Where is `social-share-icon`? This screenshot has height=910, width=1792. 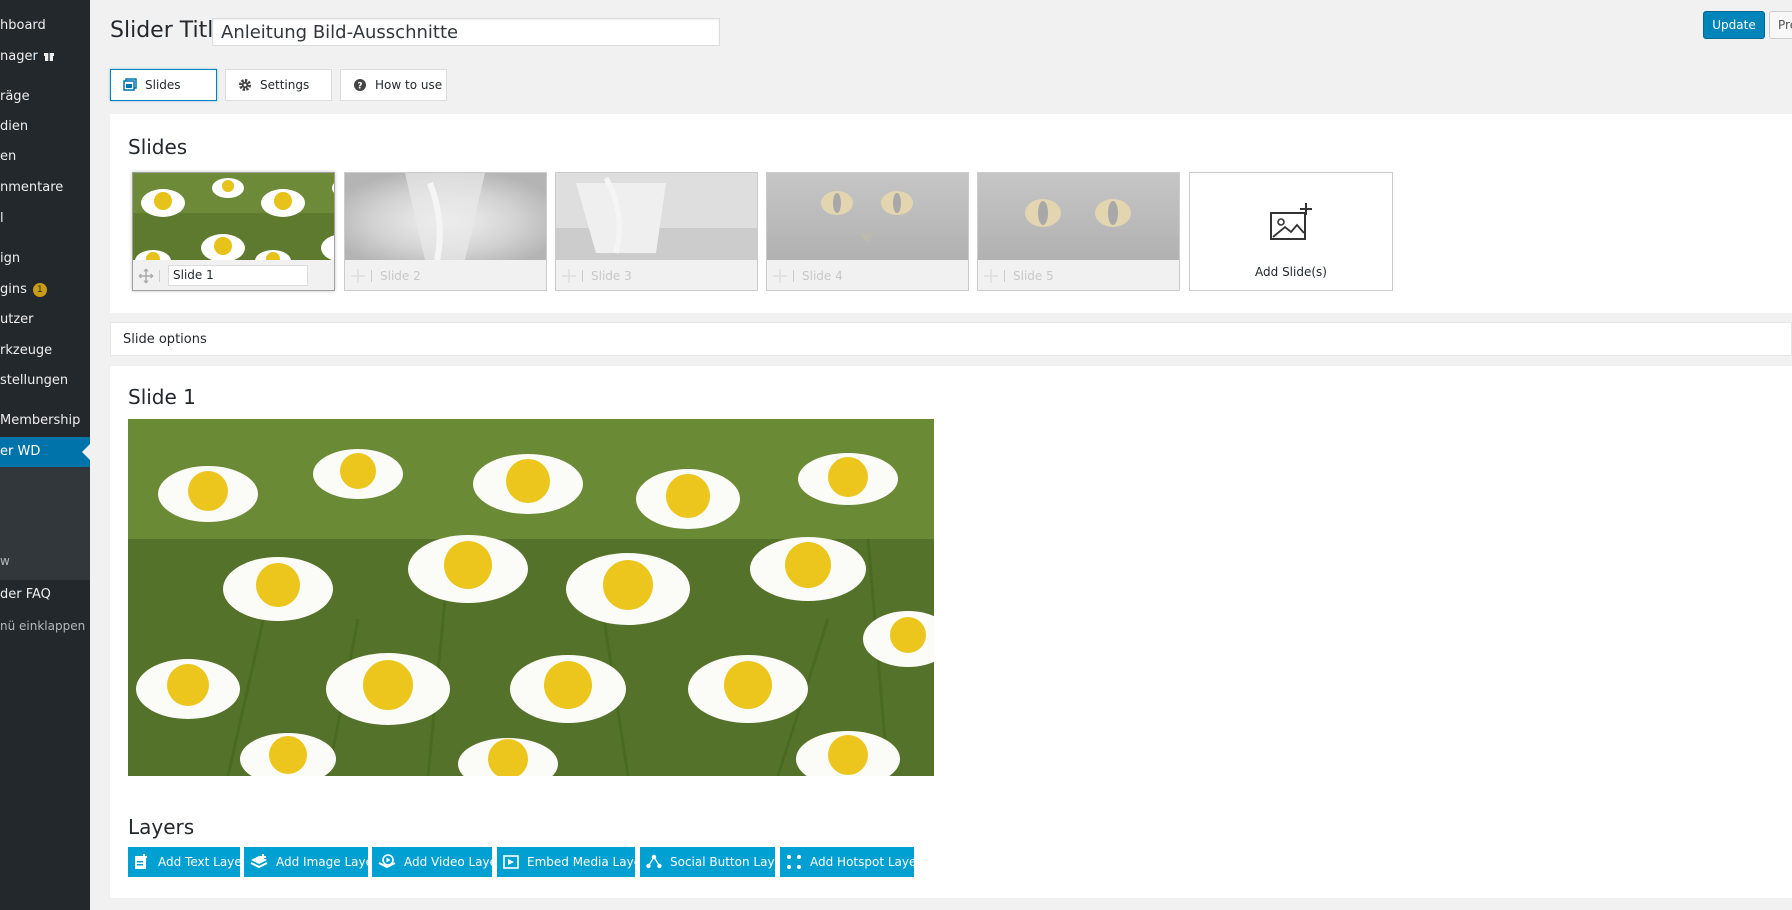
social-share-icon is located at coordinates (654, 861).